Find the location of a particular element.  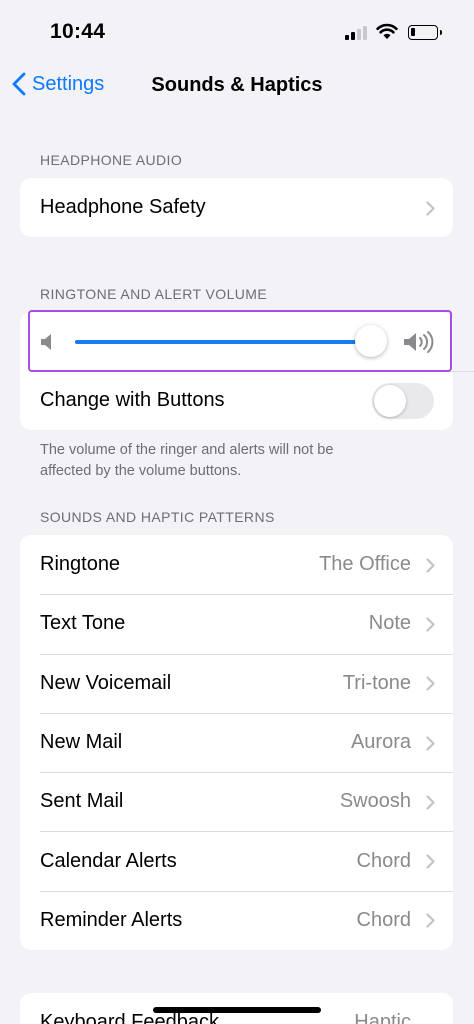

row-label: New Mail is located at coordinates (81, 742).